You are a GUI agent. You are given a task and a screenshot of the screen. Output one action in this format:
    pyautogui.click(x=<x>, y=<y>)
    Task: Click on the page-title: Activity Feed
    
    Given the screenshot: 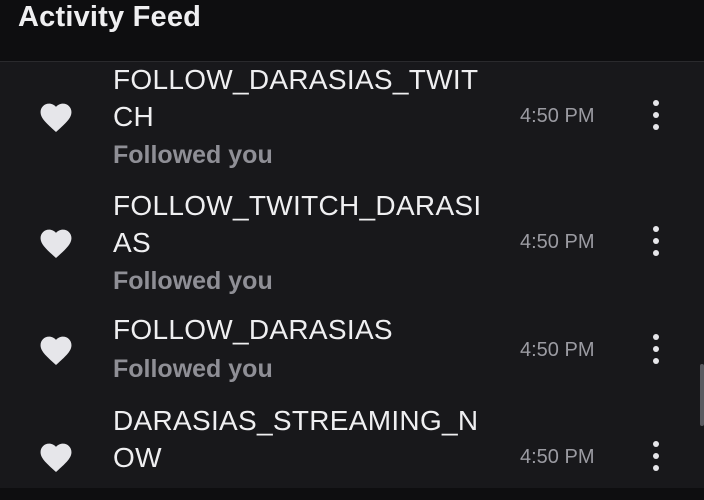 What is the action you would take?
    pyautogui.click(x=110, y=17)
    